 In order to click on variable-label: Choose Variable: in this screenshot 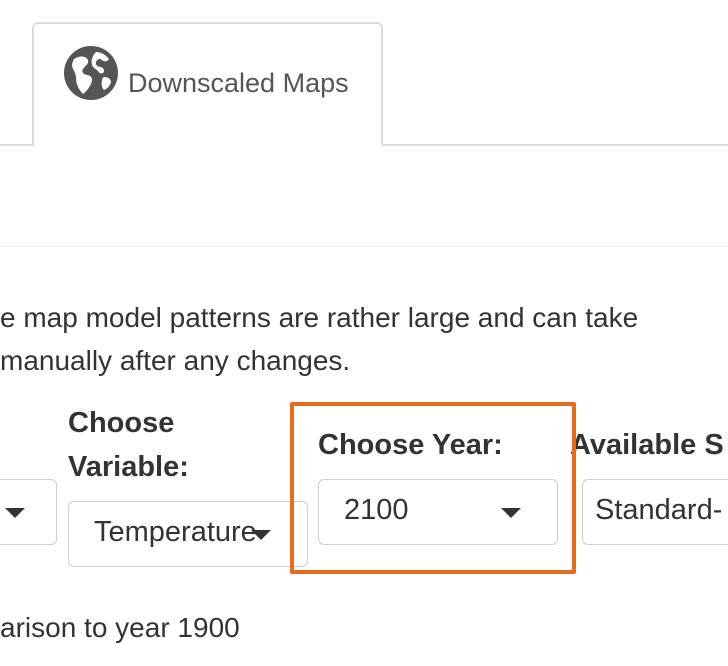, I will do `click(128, 445)`.